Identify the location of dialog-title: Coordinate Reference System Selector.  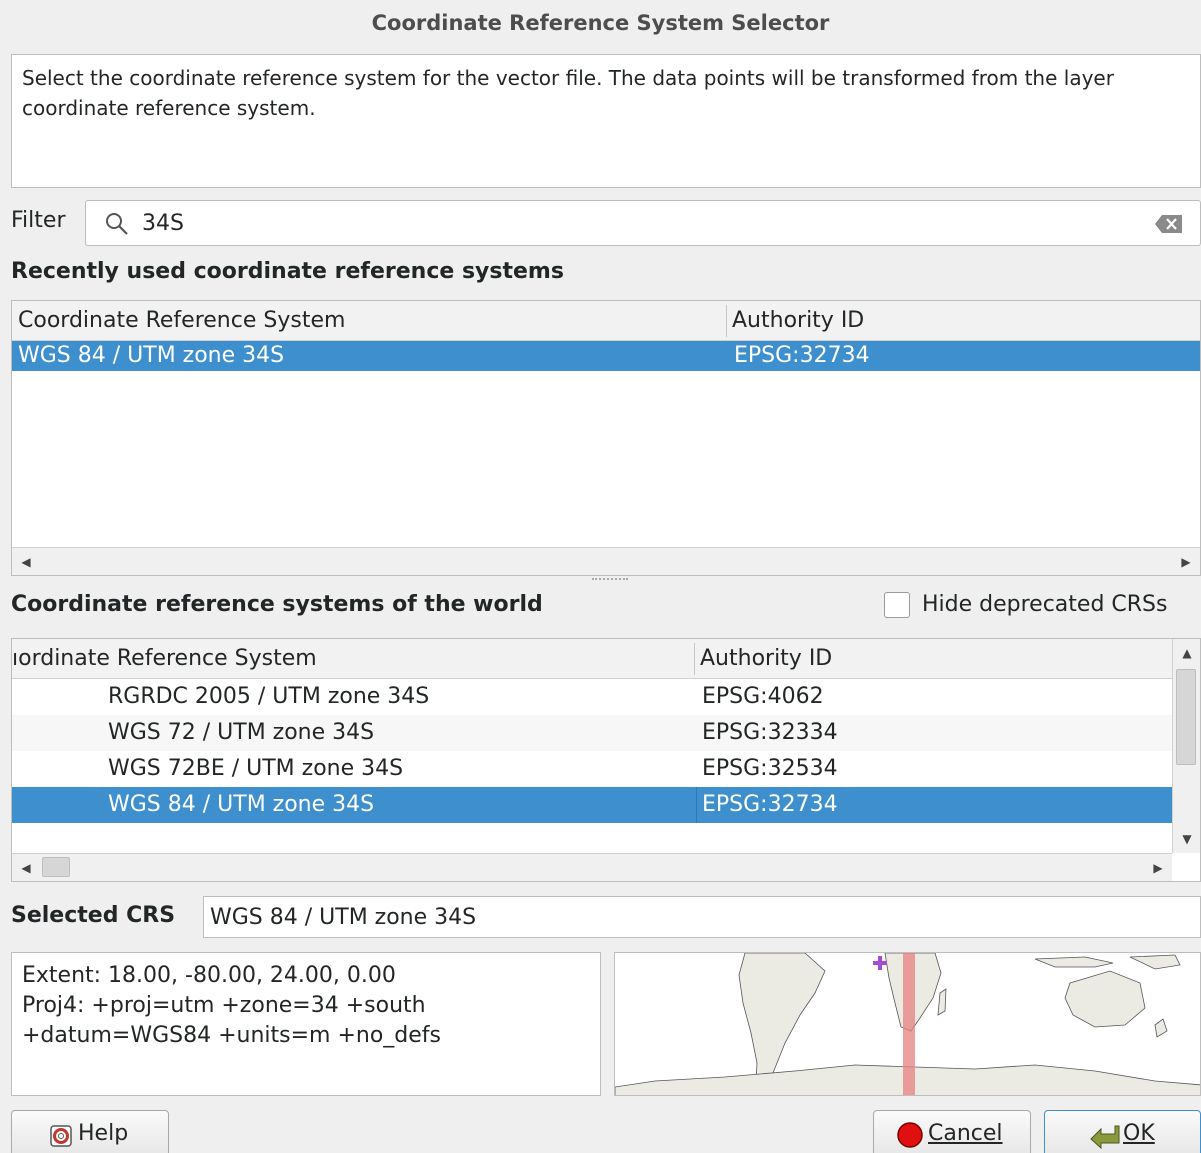
(600, 24).